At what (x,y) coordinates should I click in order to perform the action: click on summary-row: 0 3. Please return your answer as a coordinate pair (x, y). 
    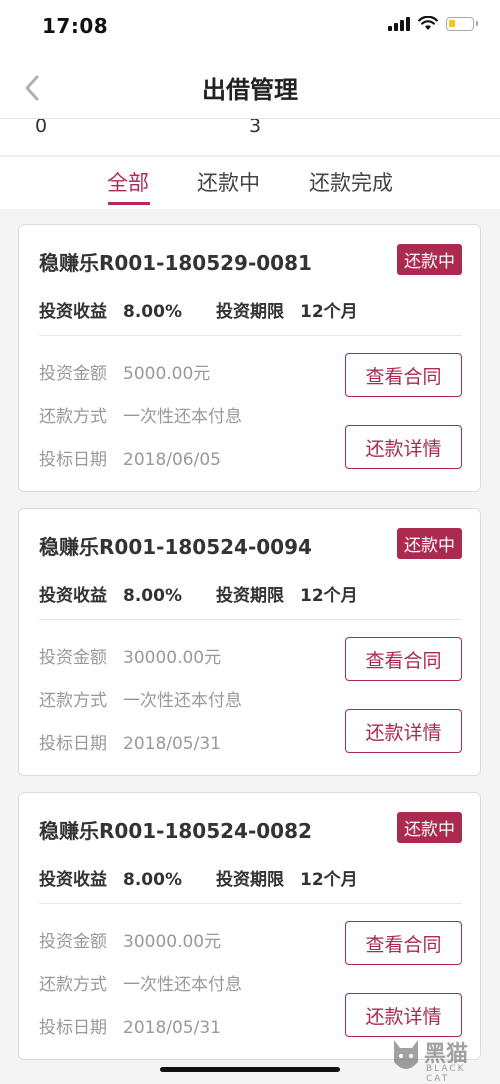
    Looking at the image, I should click on (250, 136).